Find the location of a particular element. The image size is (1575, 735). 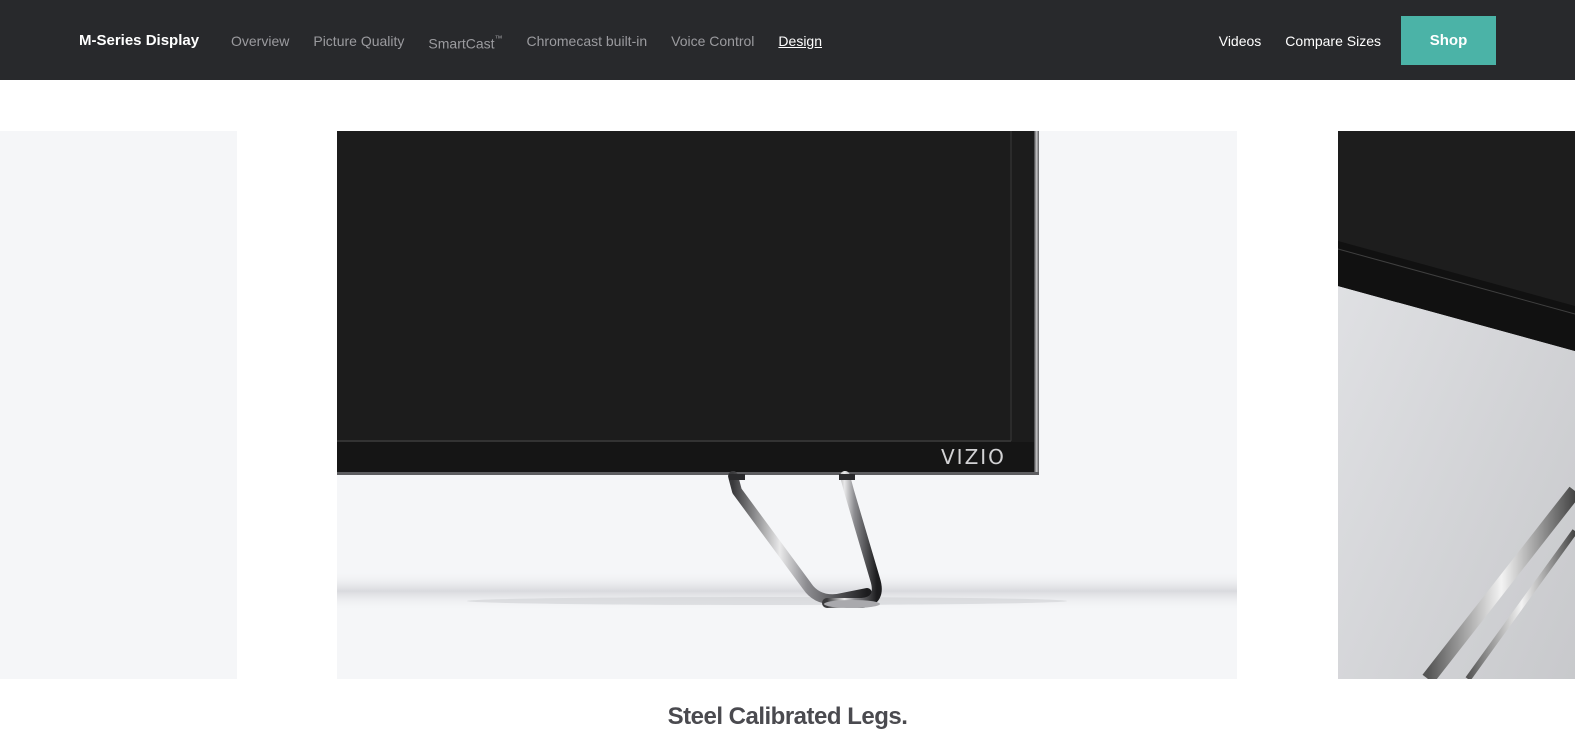

slide-caption: Steel Calibrated Legs. is located at coordinates (787, 716).